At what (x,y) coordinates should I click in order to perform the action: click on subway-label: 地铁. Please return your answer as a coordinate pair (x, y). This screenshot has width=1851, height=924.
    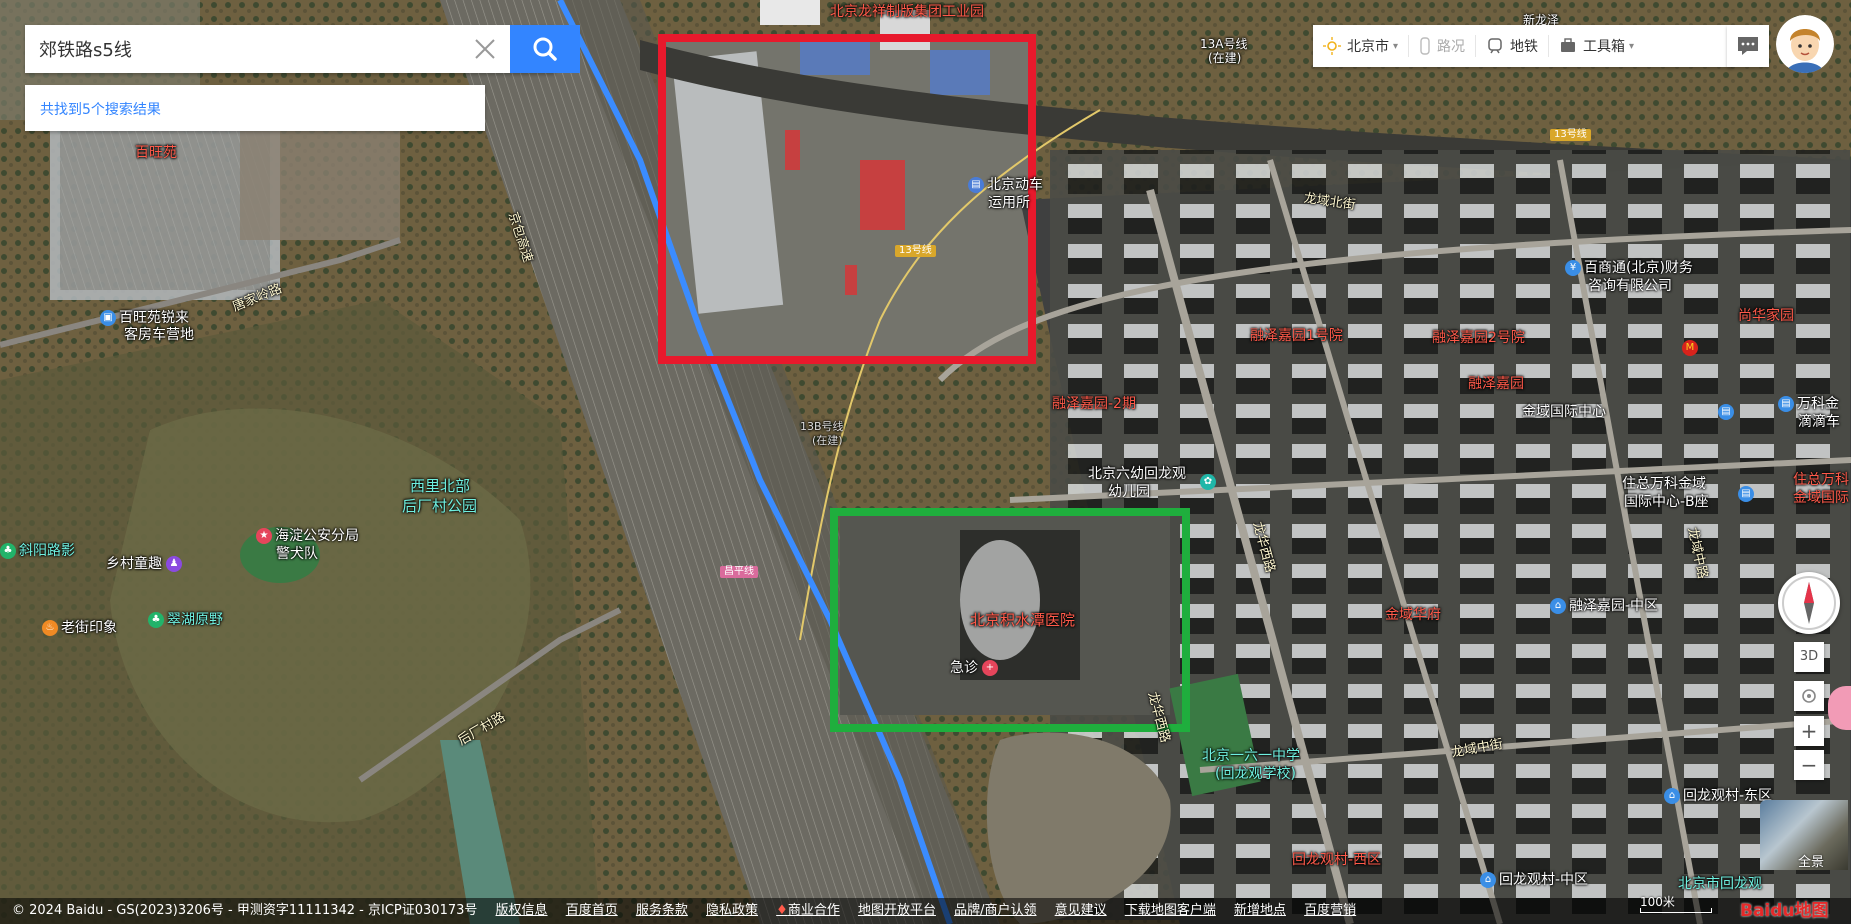
    Looking at the image, I should click on (1524, 47).